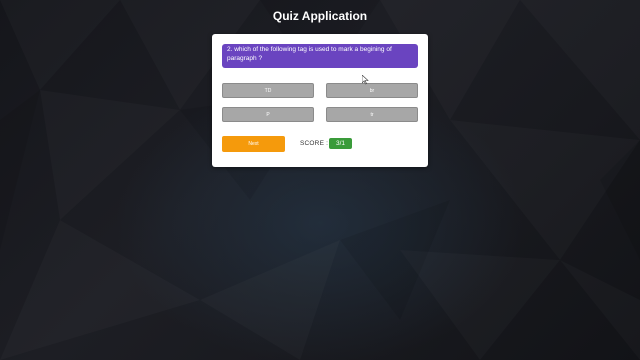  Describe the element at coordinates (320, 16) in the screenshot. I see `app-title: Quiz Application` at that location.